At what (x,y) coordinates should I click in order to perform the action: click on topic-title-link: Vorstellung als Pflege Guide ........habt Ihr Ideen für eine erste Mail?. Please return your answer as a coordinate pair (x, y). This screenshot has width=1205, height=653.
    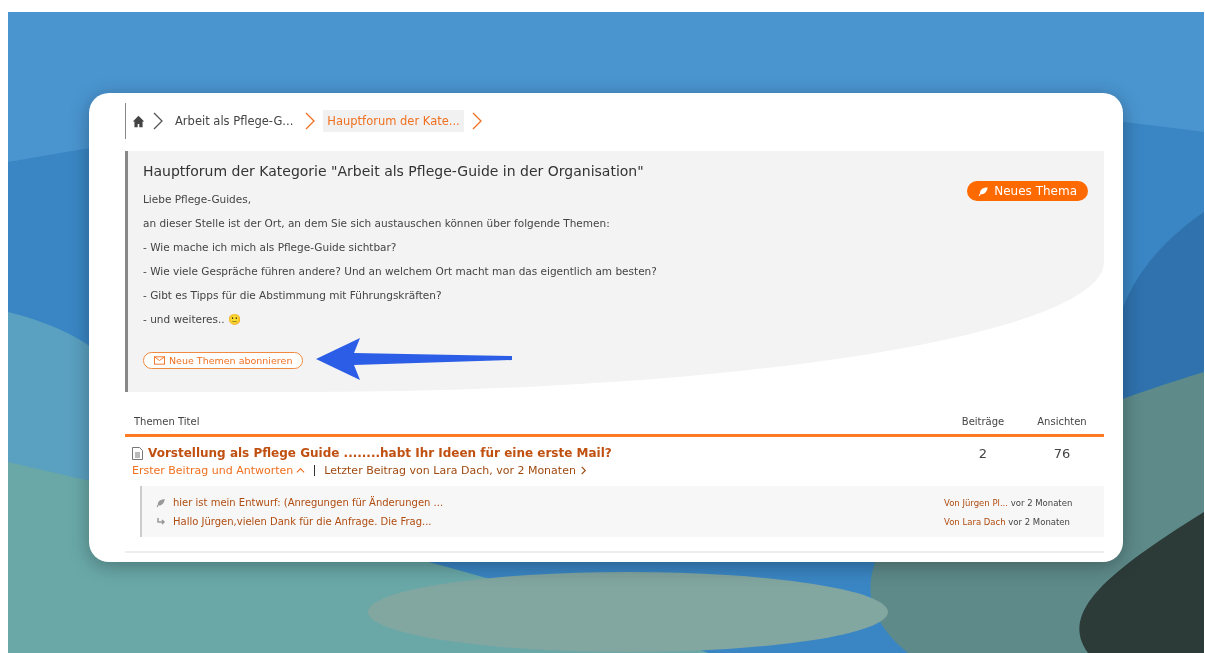
    Looking at the image, I should click on (380, 453).